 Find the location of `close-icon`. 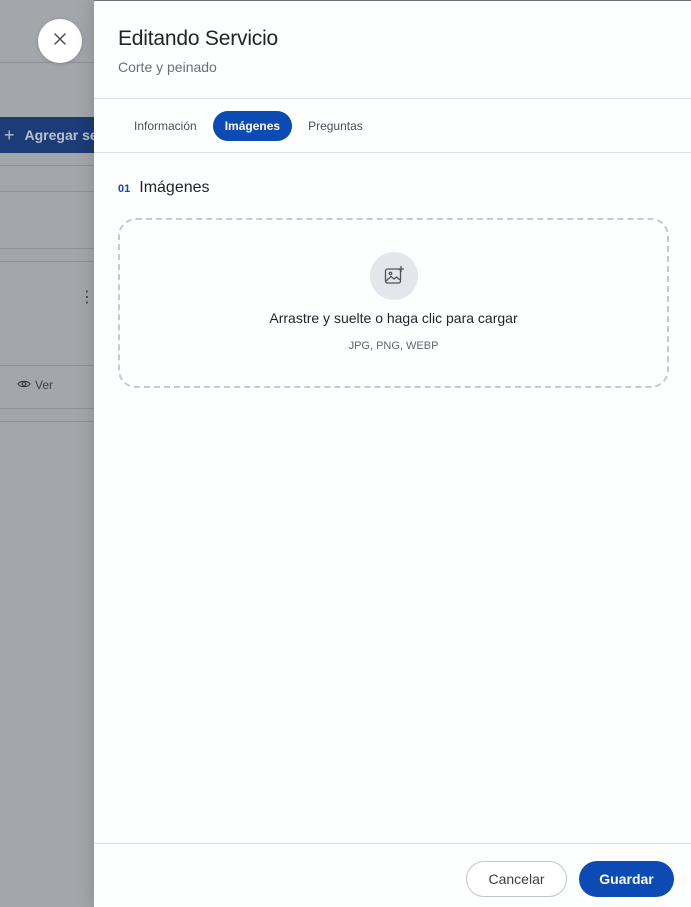

close-icon is located at coordinates (60, 41).